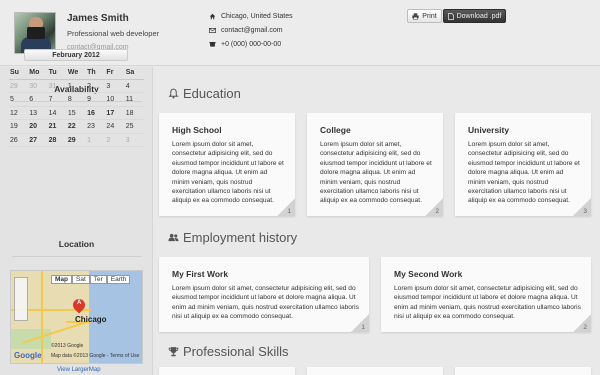 The width and height of the screenshot is (600, 375). Describe the element at coordinates (115, 73) in the screenshot. I see `calendar-dow: Fr` at that location.